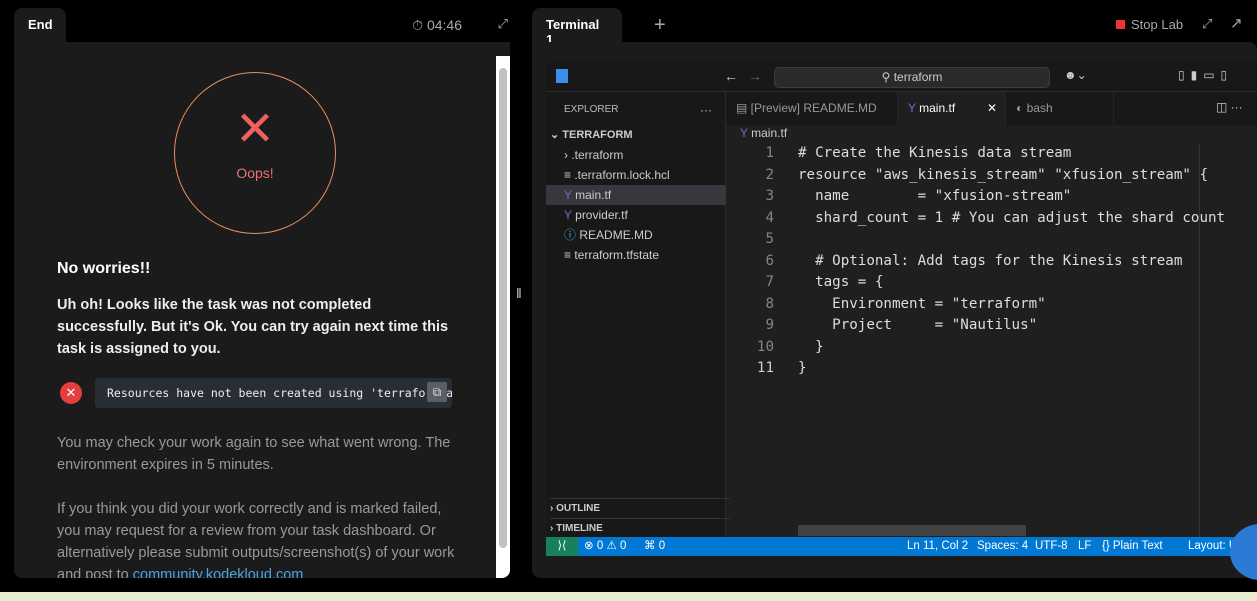 The width and height of the screenshot is (1257, 601). What do you see at coordinates (570, 235) in the screenshot?
I see `info-icon: ⓘ` at bounding box center [570, 235].